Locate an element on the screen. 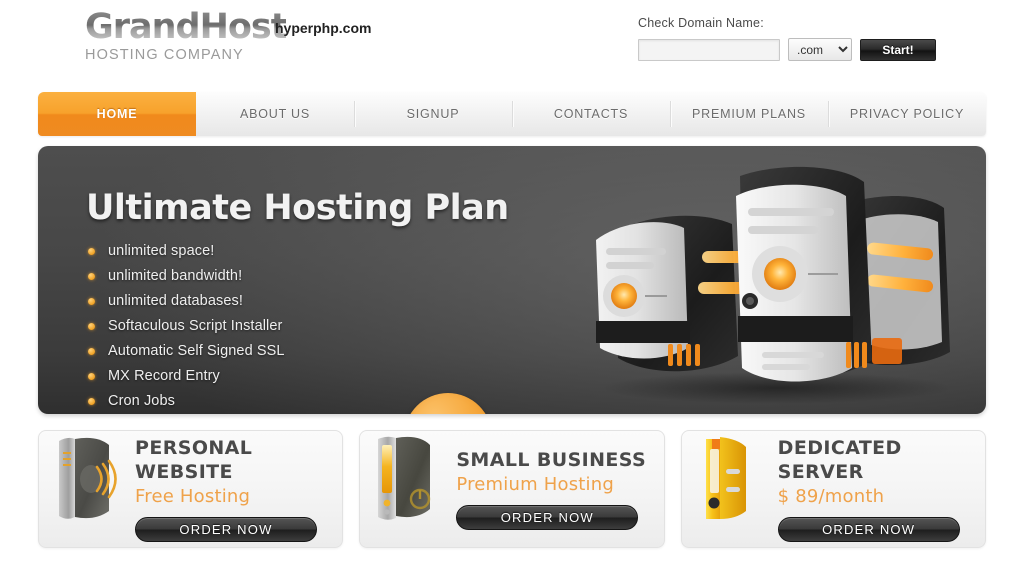  domain-check-widget: Check Domain Name: .com Start! is located at coordinates (798, 38).